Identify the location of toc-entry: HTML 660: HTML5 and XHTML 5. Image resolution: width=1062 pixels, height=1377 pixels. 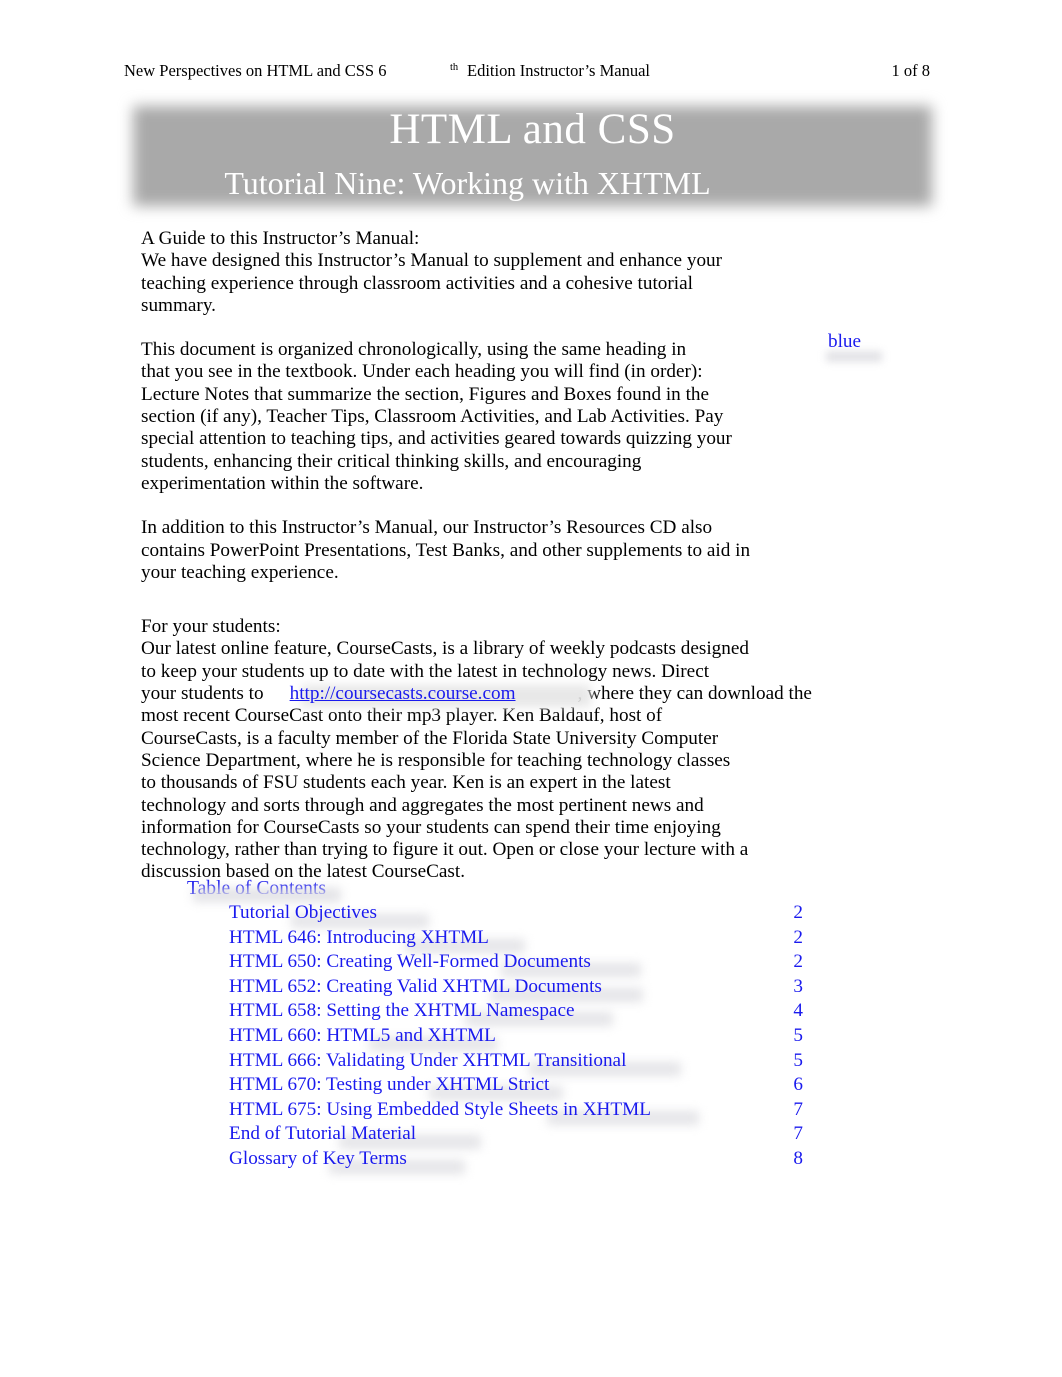
(516, 1037).